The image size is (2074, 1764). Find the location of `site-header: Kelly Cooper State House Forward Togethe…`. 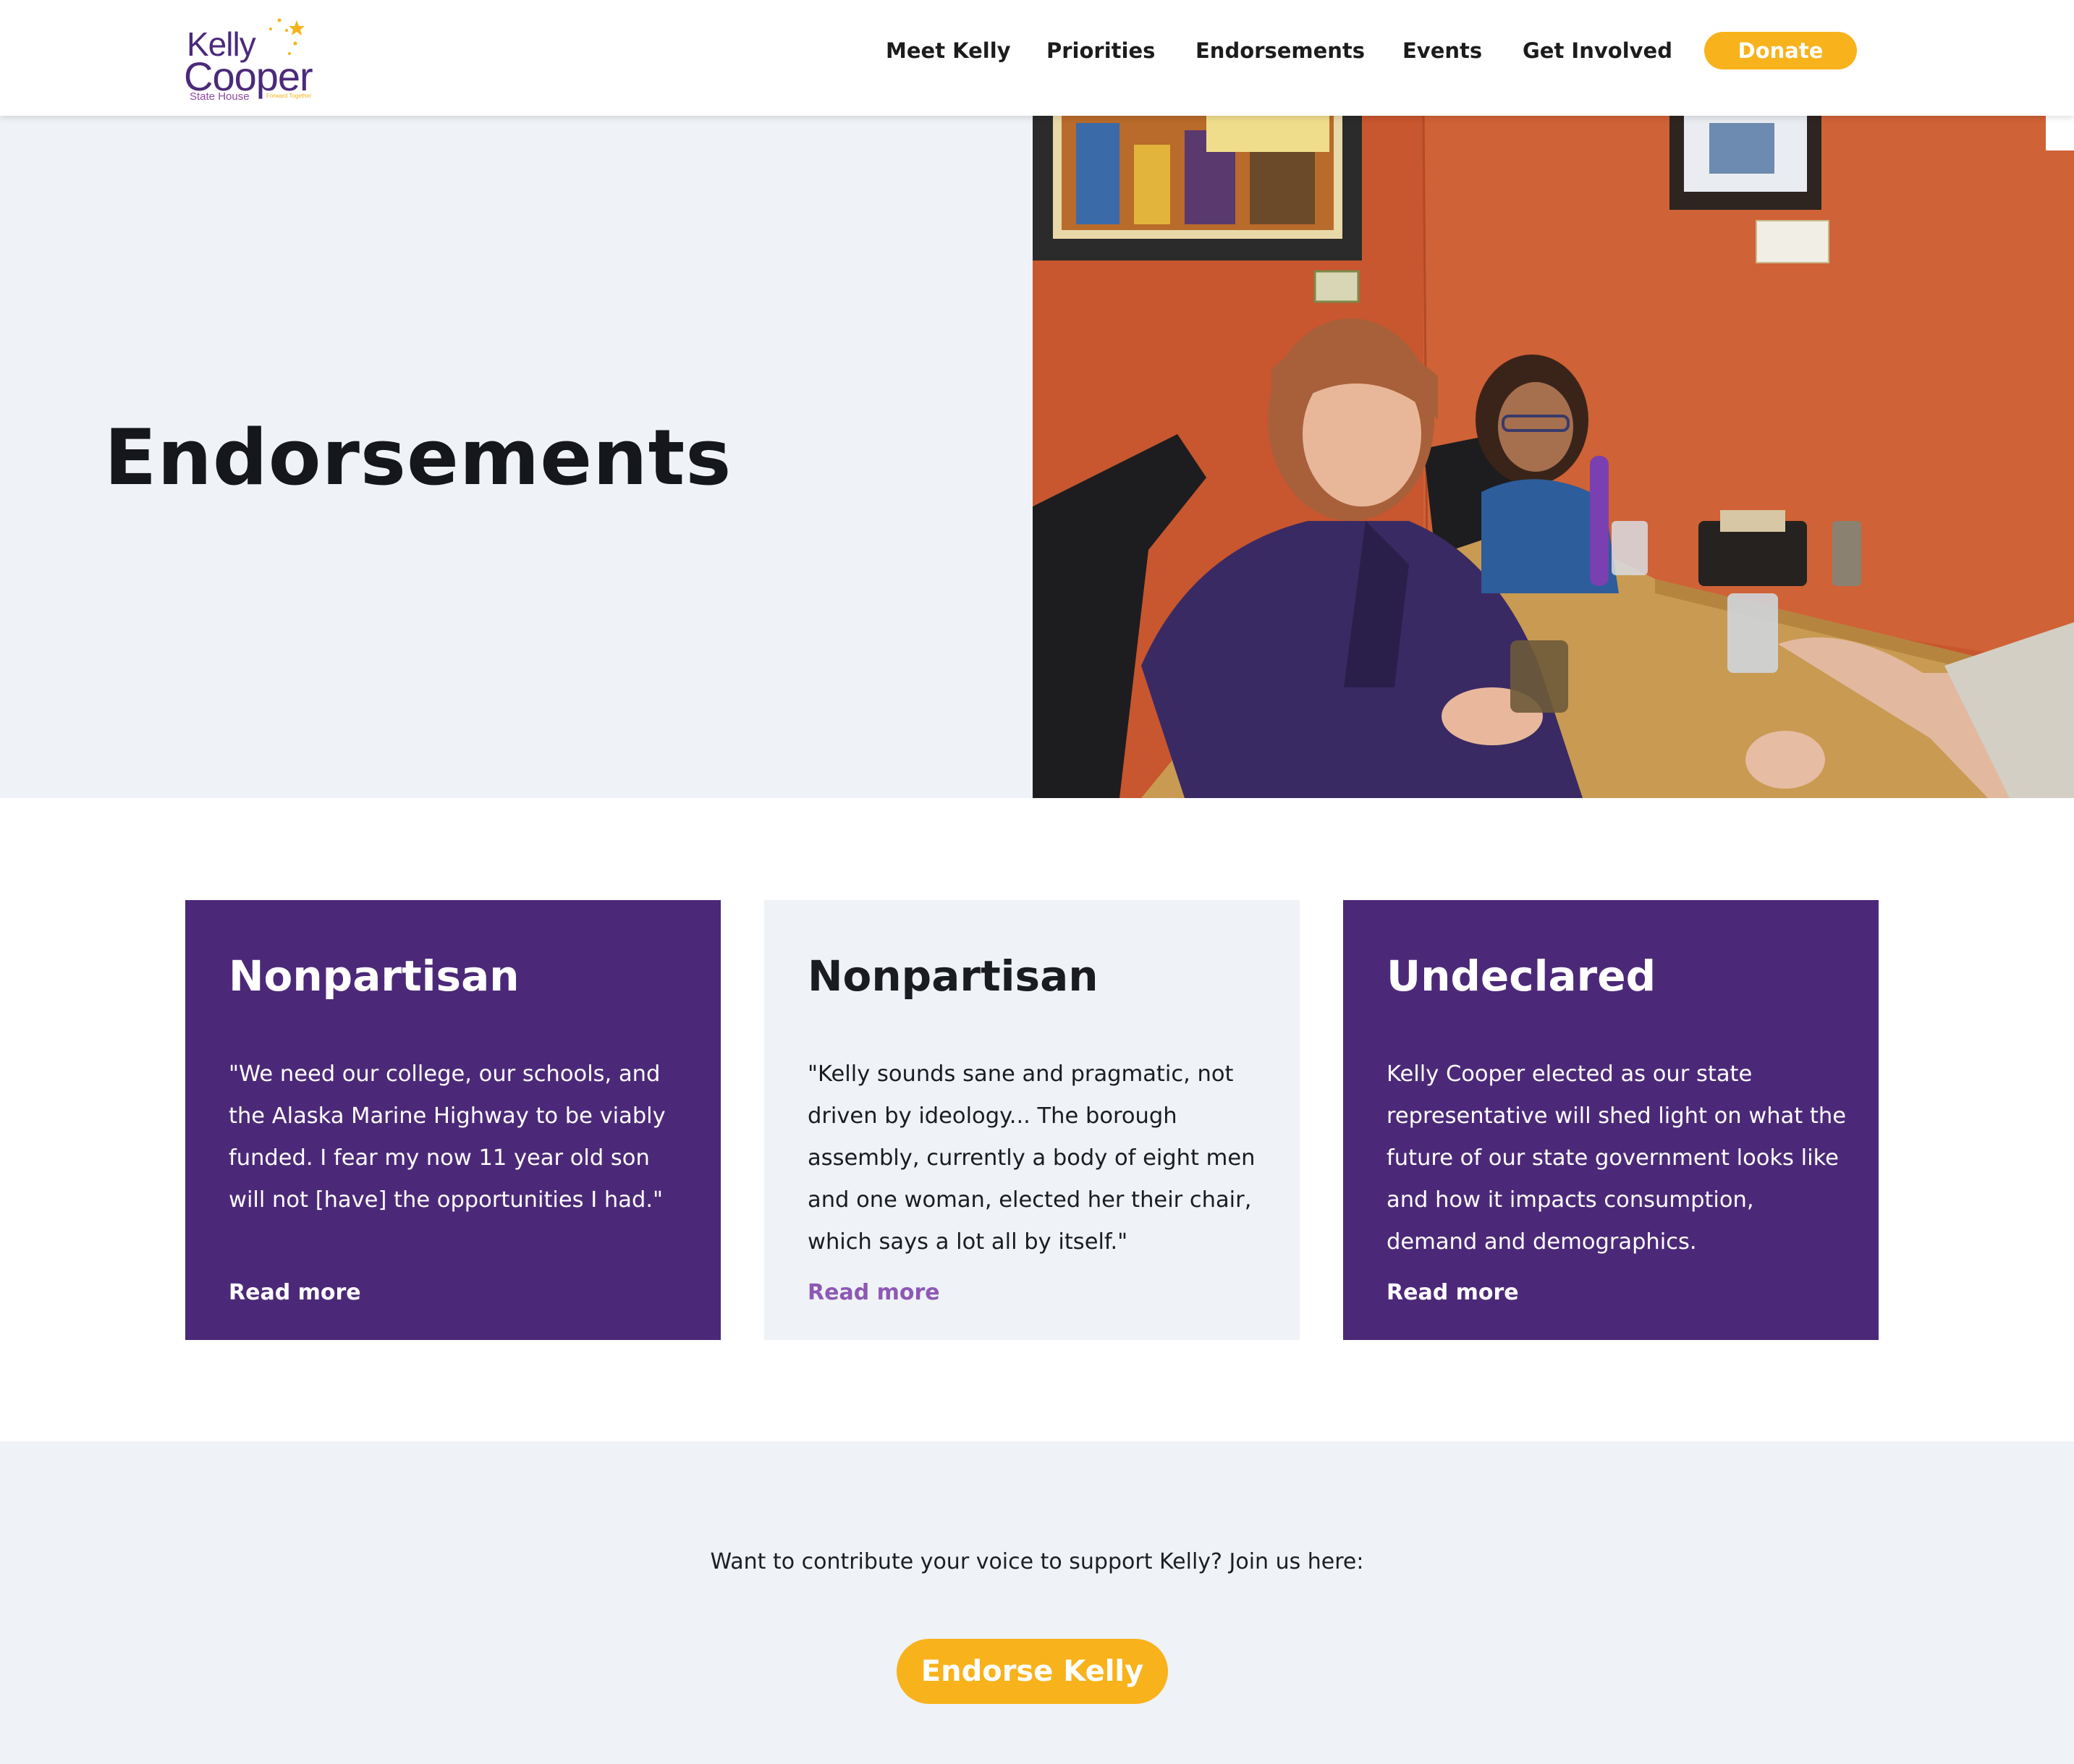

site-header: Kelly Cooper State House Forward Togethe… is located at coordinates (1037, 58).